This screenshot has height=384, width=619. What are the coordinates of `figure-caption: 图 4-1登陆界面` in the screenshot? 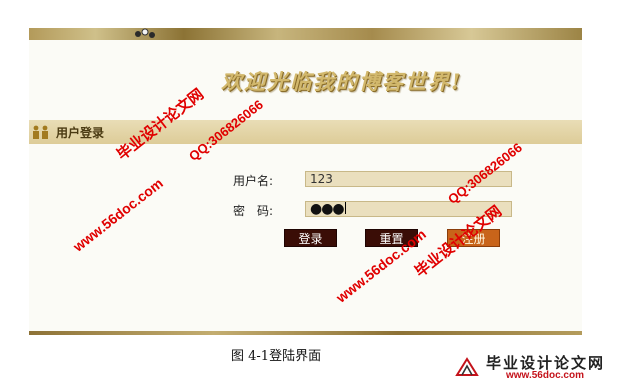 It's located at (276, 356).